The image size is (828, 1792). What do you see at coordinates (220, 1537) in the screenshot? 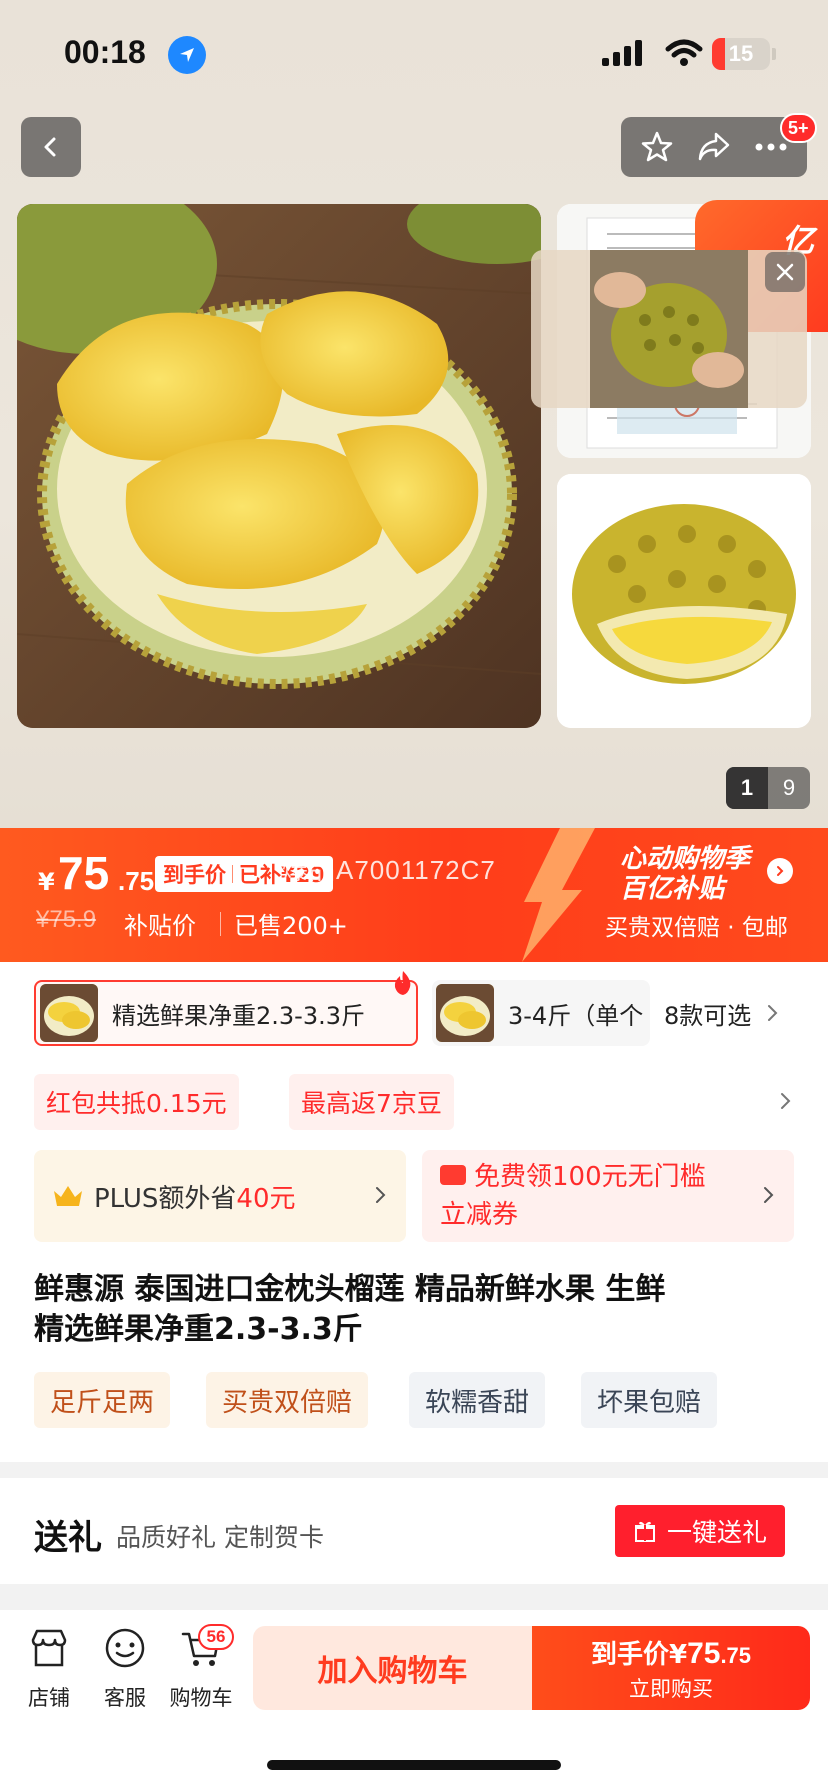
I see `gift-subtitle: 品质好礼 定制贺卡` at bounding box center [220, 1537].